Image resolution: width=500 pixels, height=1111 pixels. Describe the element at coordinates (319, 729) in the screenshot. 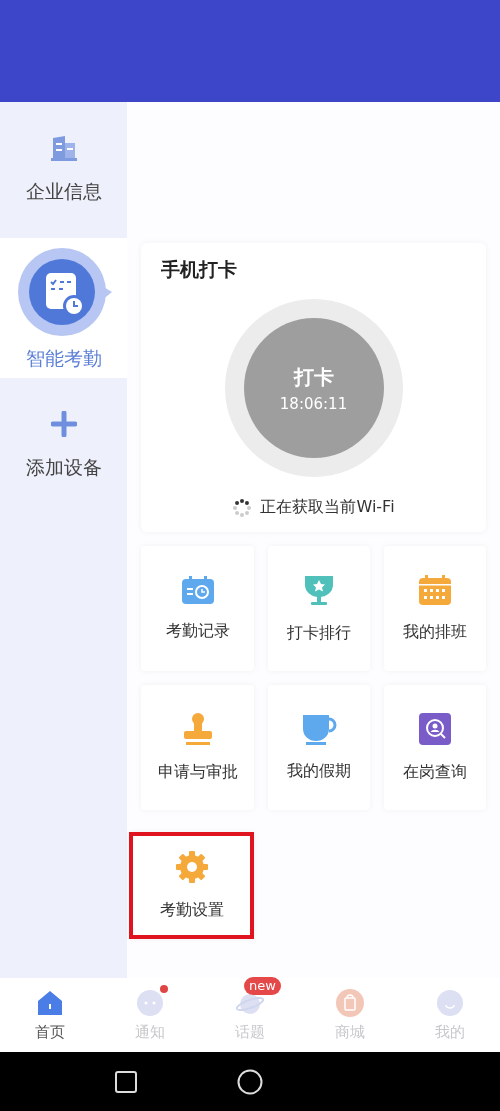

I see `cup-icon` at that location.